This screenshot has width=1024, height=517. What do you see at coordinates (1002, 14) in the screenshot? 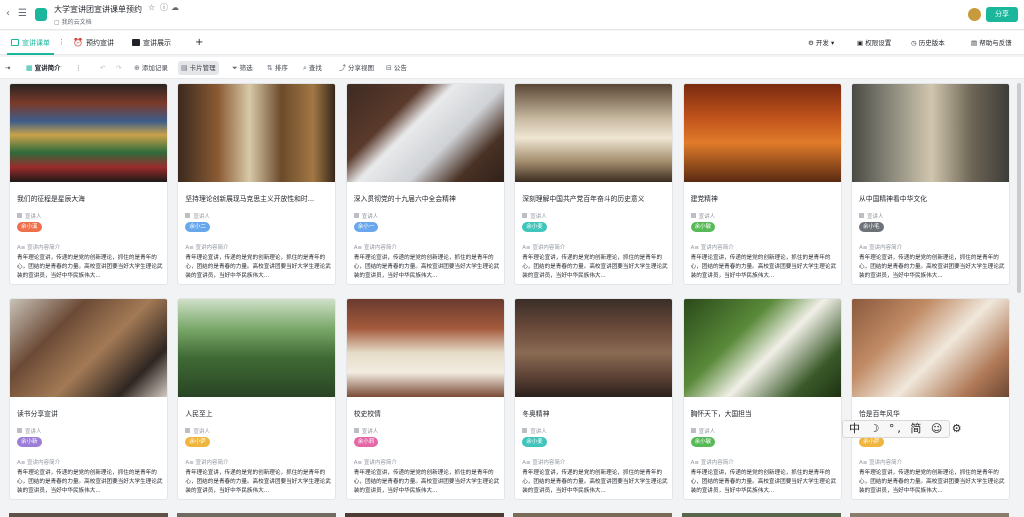
I see `share-button: 分享` at bounding box center [1002, 14].